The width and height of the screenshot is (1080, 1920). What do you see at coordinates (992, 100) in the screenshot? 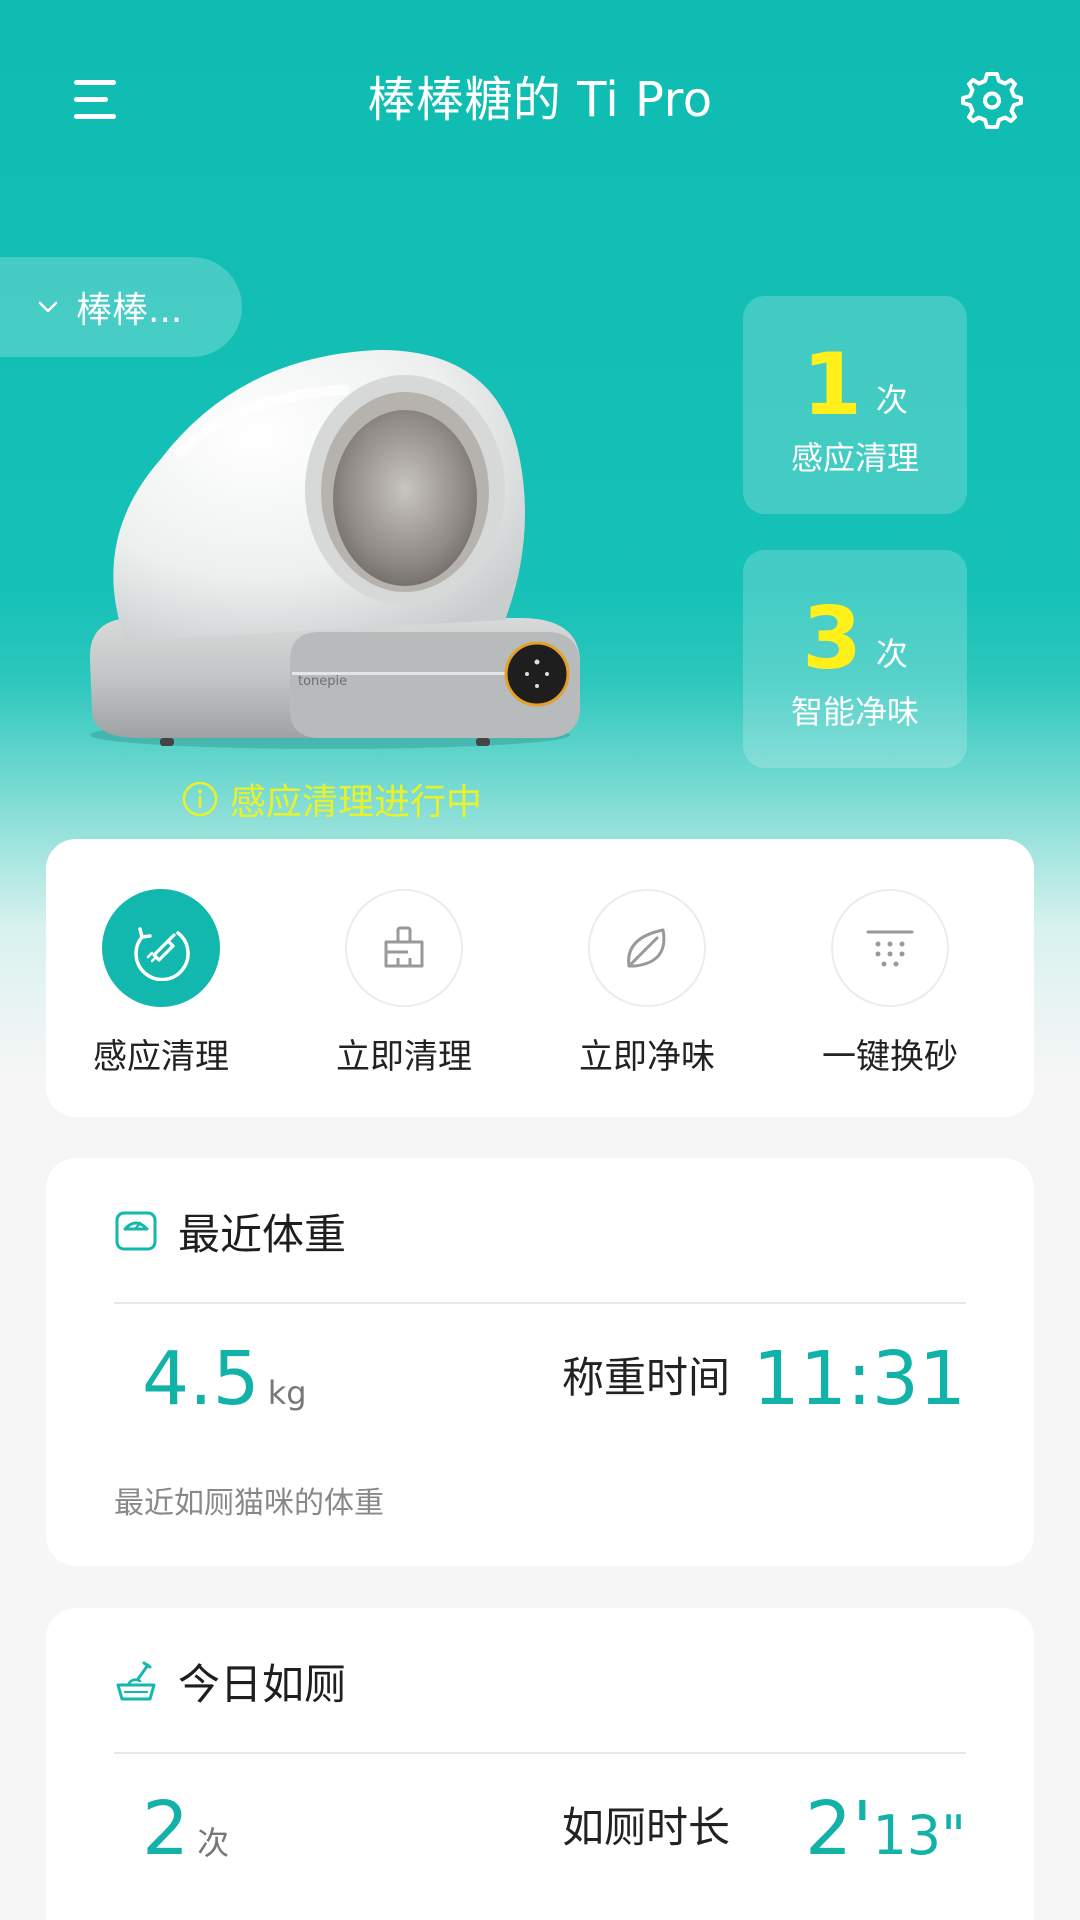
I see `gear-icon` at bounding box center [992, 100].